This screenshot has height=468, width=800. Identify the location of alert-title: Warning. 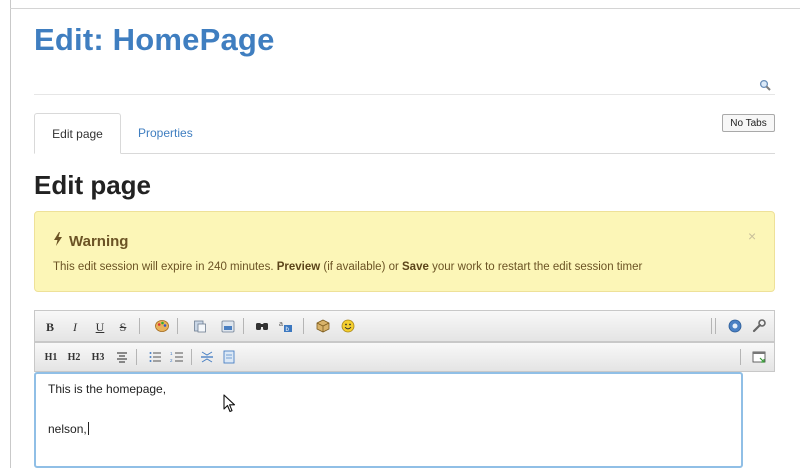
(90, 241).